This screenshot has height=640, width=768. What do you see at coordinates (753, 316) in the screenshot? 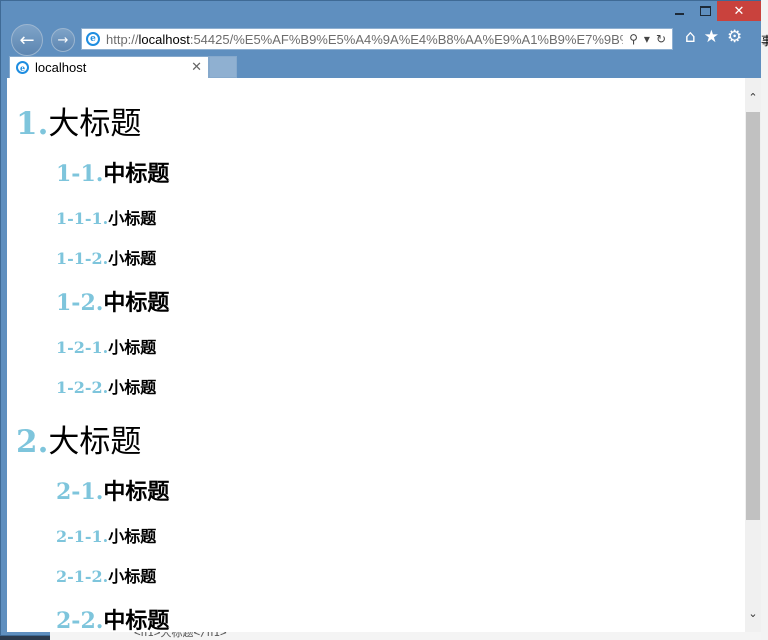
I see `scrollbar-thumb` at bounding box center [753, 316].